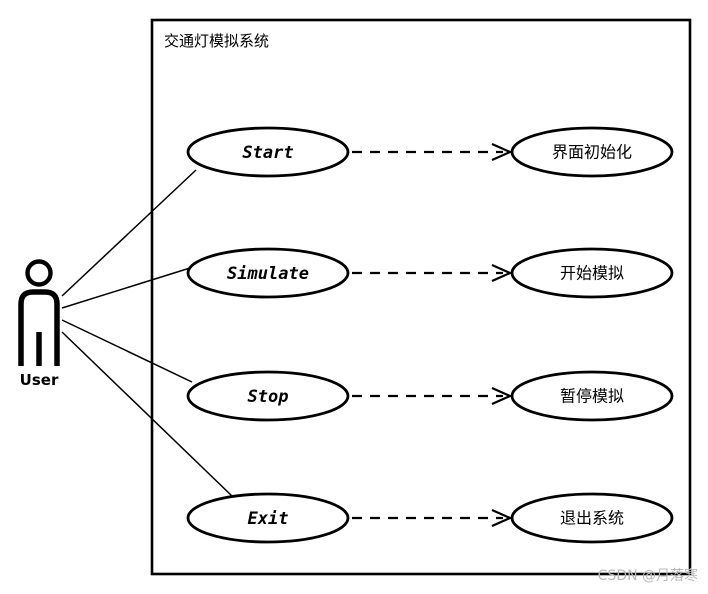 This screenshot has height=594, width=708. I want to click on use-case-stop: Stop, so click(268, 396).